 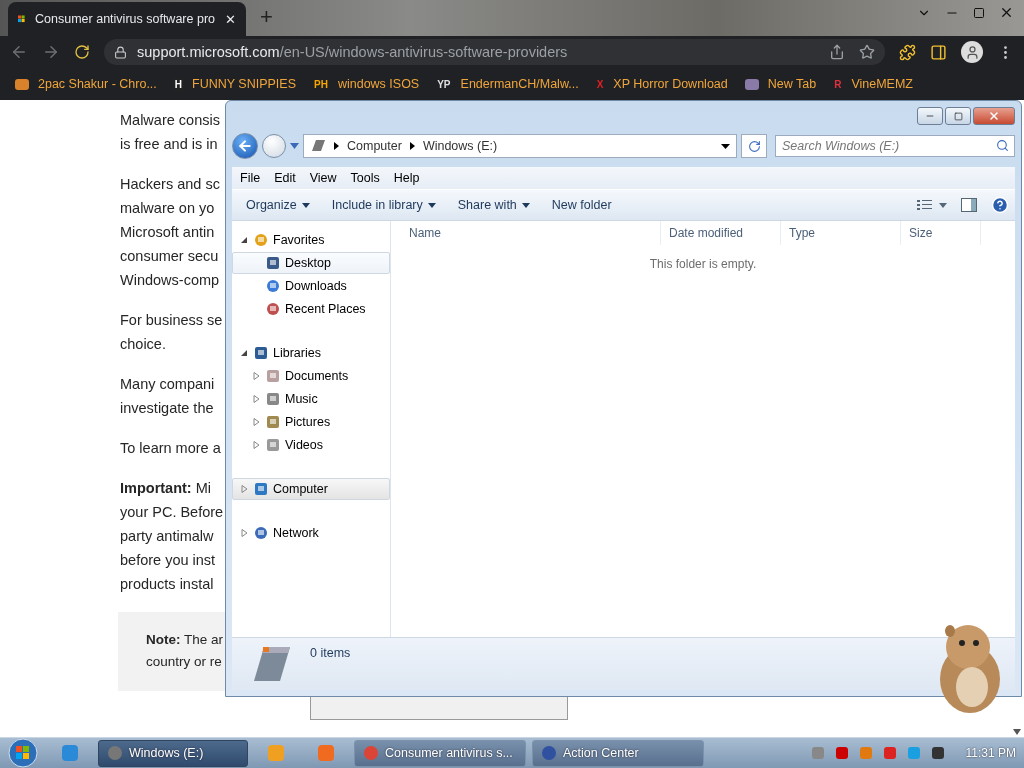 What do you see at coordinates (780, 84) in the screenshot?
I see `bookmark: New Tab` at bounding box center [780, 84].